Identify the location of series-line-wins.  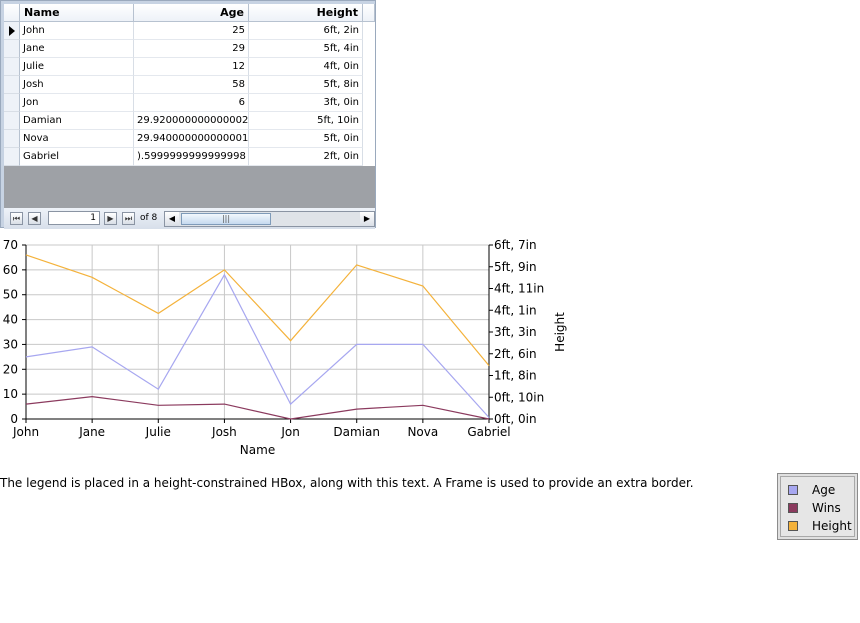
(257, 407).